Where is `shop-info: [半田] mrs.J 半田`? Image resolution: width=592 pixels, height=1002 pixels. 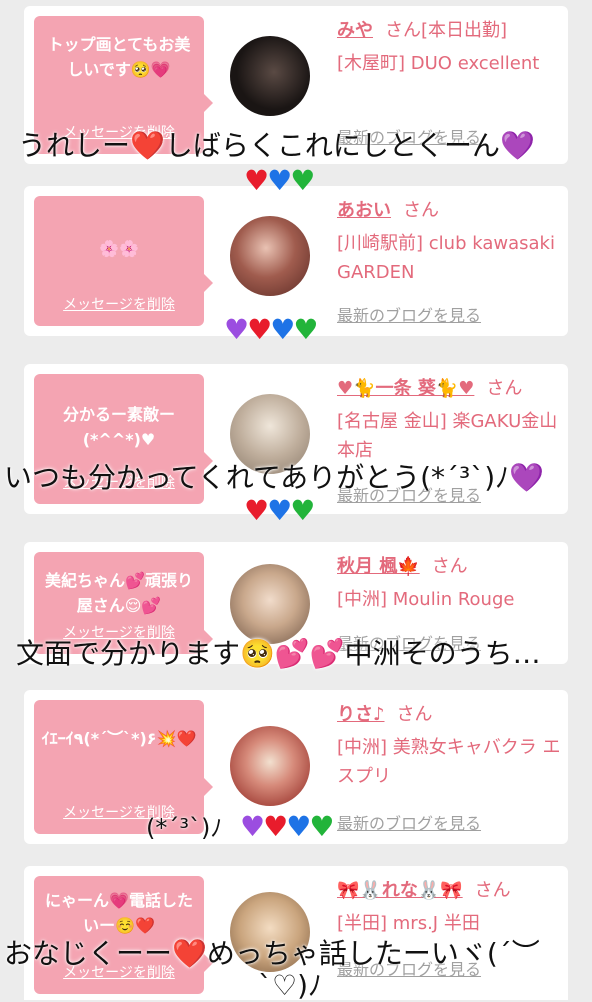
shop-info: [半田] mrs.J 半田 is located at coordinates (408, 923).